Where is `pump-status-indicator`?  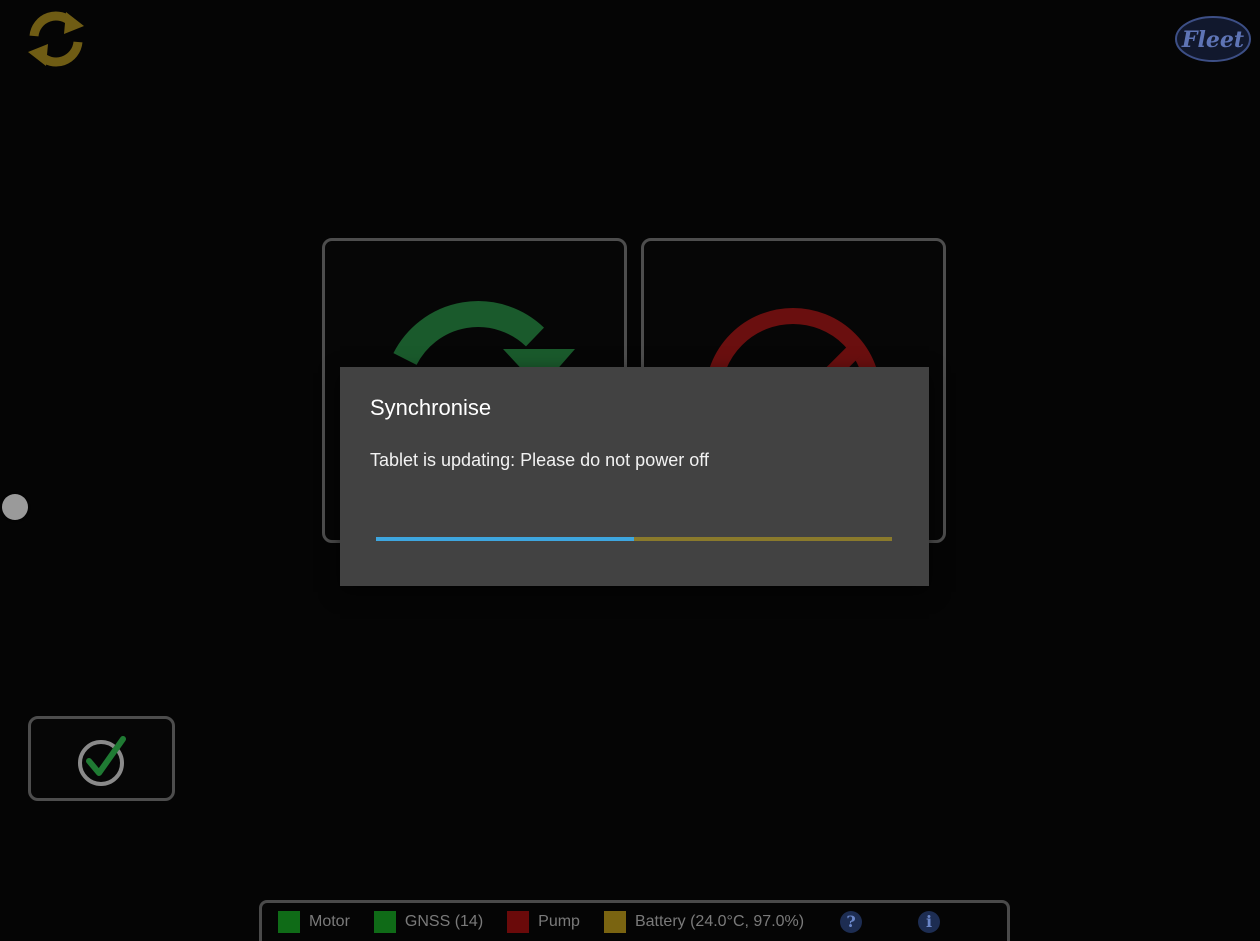
pump-status-indicator is located at coordinates (518, 922).